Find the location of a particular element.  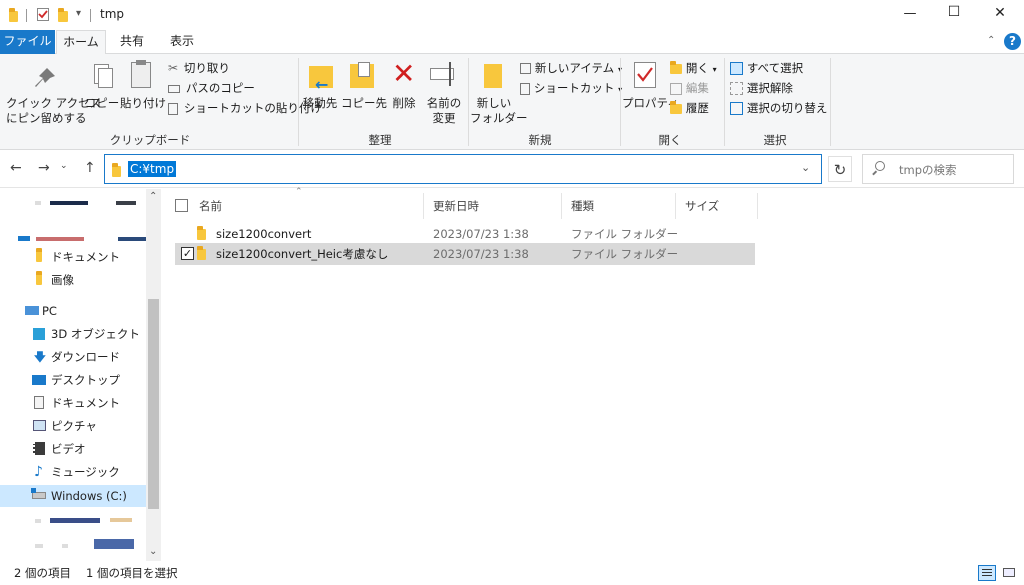

move-to-button: ← 移動先 is located at coordinates (320, 95).